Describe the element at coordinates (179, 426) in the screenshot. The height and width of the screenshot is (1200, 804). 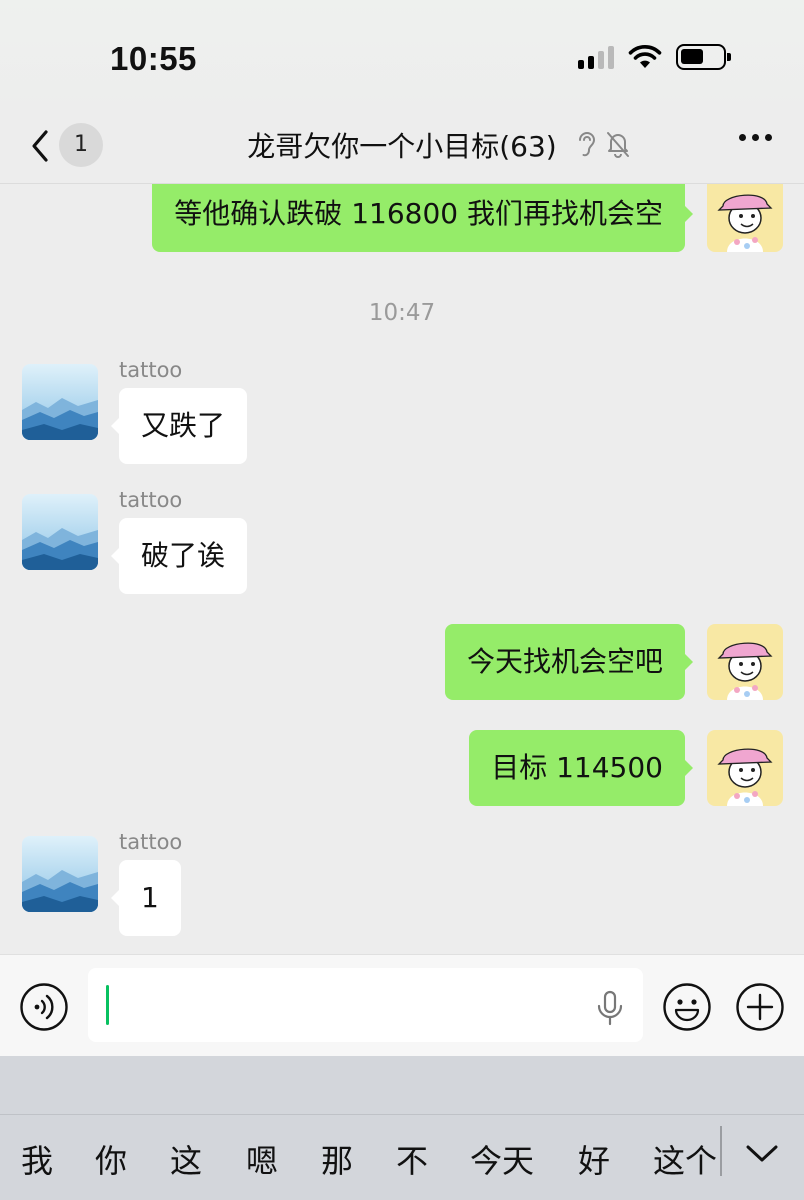
I see `message-bubble-incoming: 又跌了` at that location.